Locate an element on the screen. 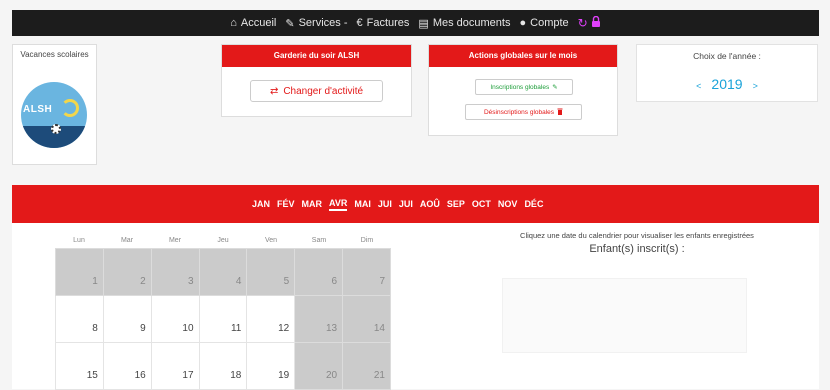 This screenshot has width=830, height=390. calendar-day: 21 is located at coordinates (366, 366).